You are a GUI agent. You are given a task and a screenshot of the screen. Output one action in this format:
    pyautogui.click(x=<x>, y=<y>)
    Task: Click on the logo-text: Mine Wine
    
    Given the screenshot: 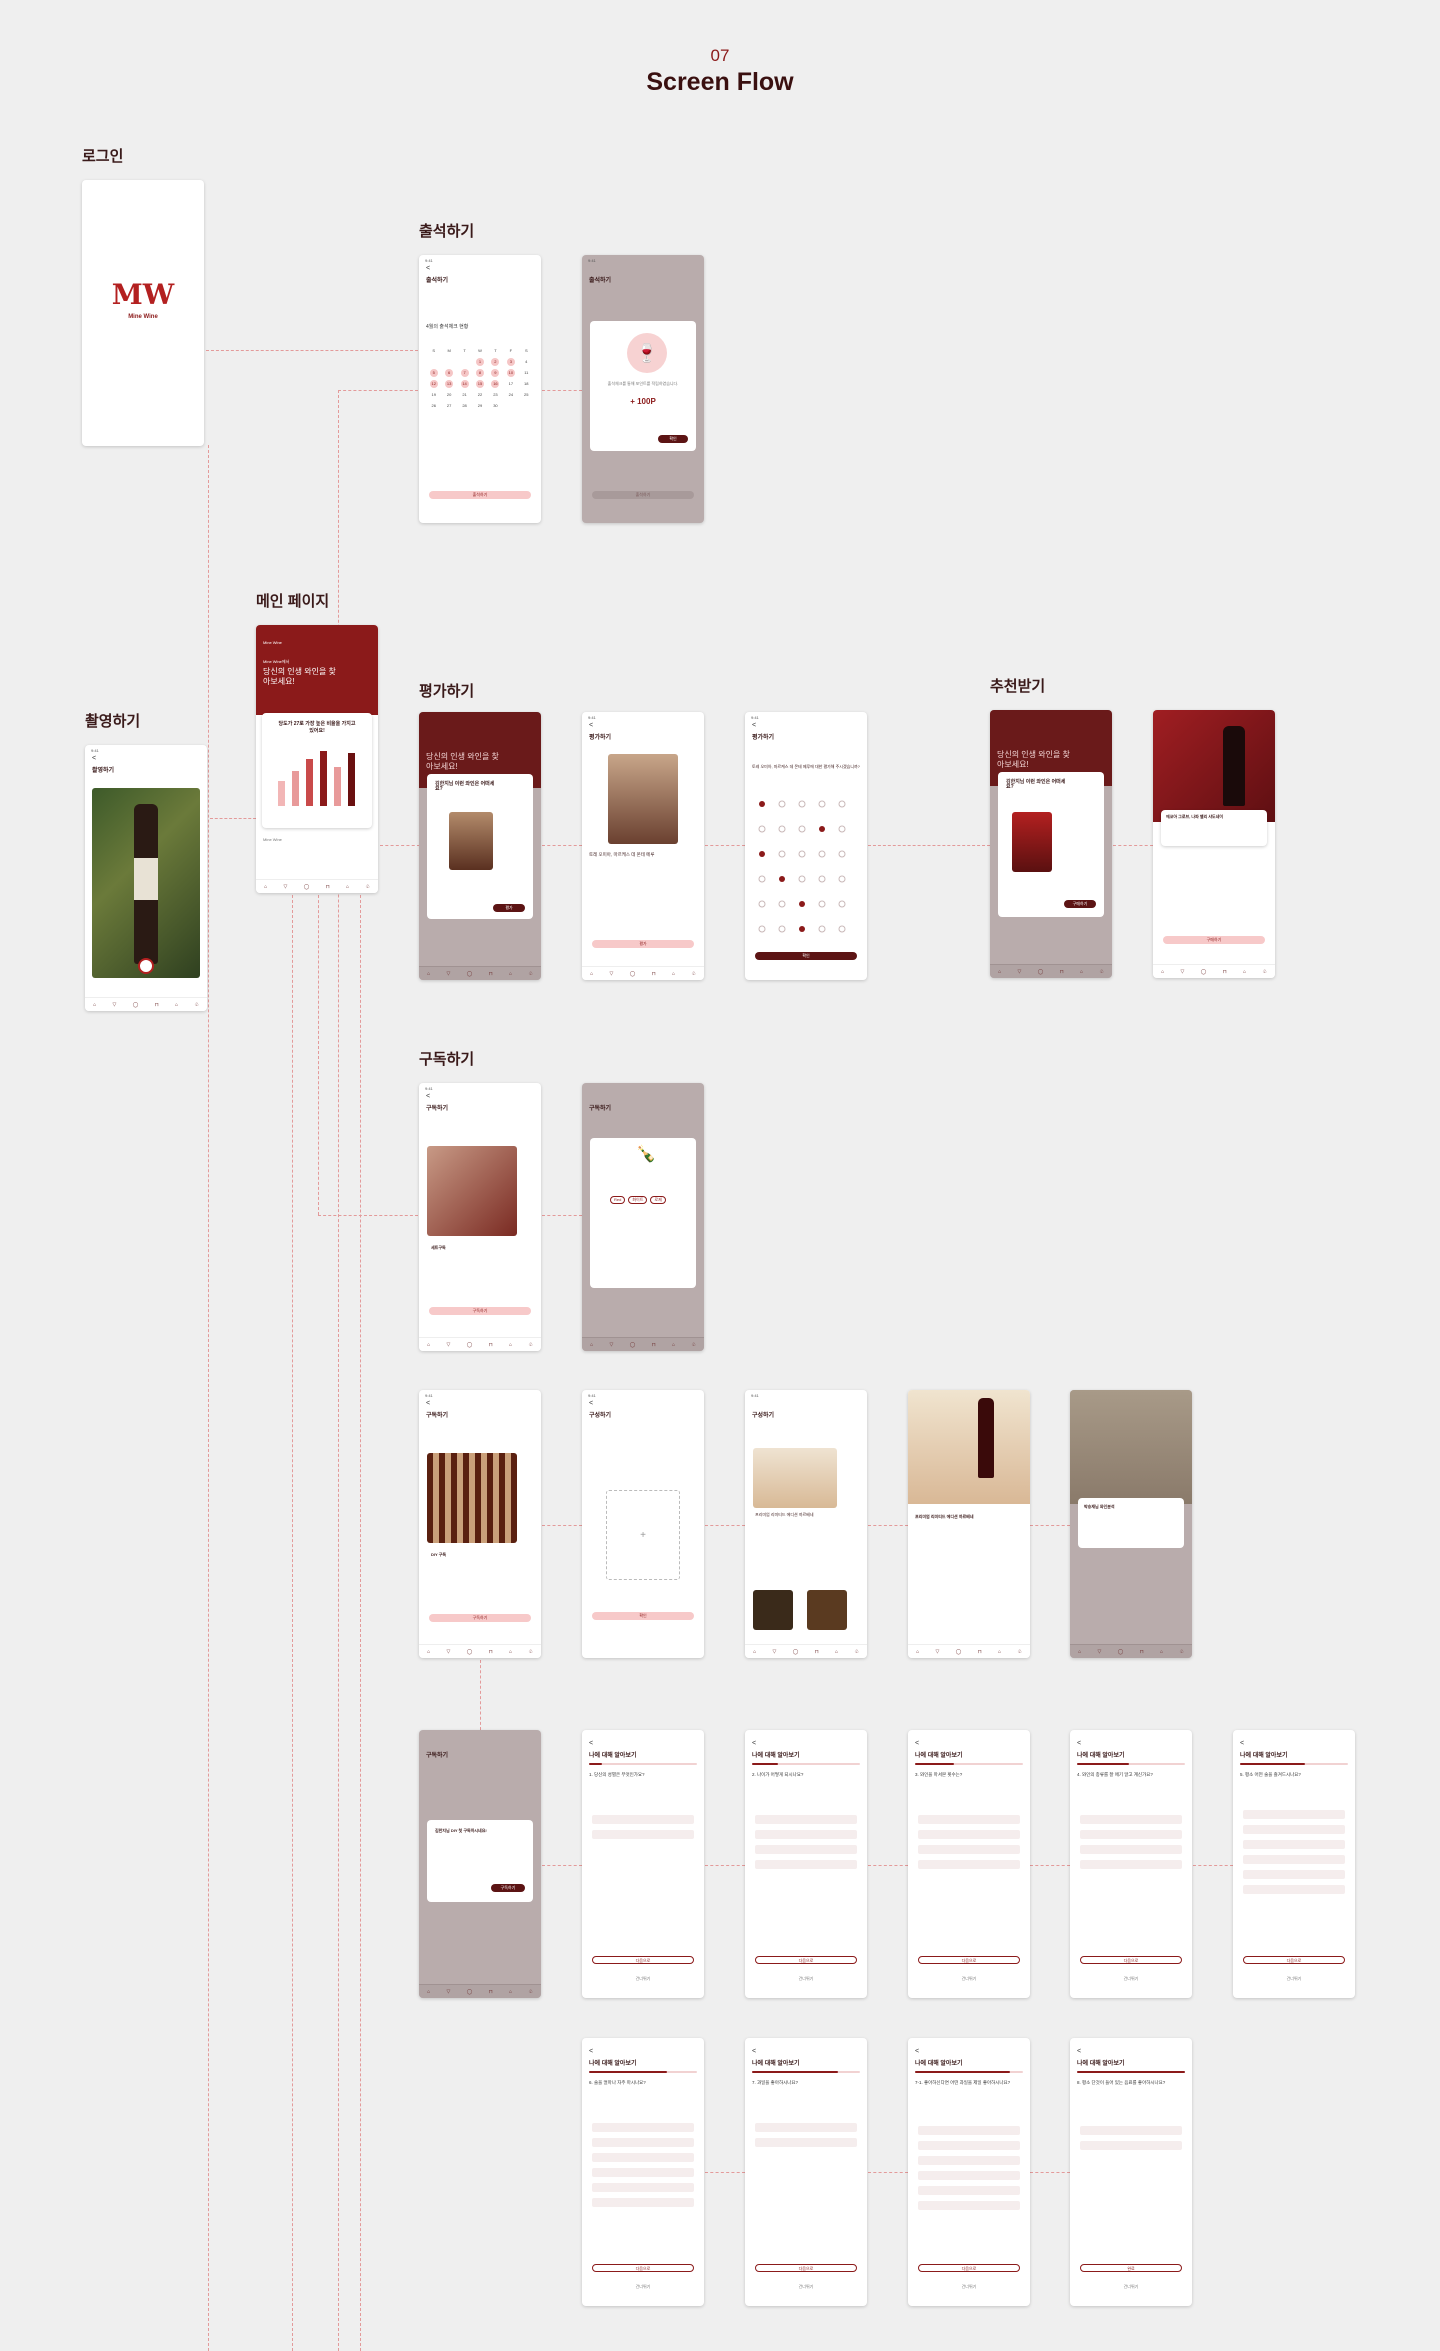 What is the action you would take?
    pyautogui.click(x=143, y=317)
    